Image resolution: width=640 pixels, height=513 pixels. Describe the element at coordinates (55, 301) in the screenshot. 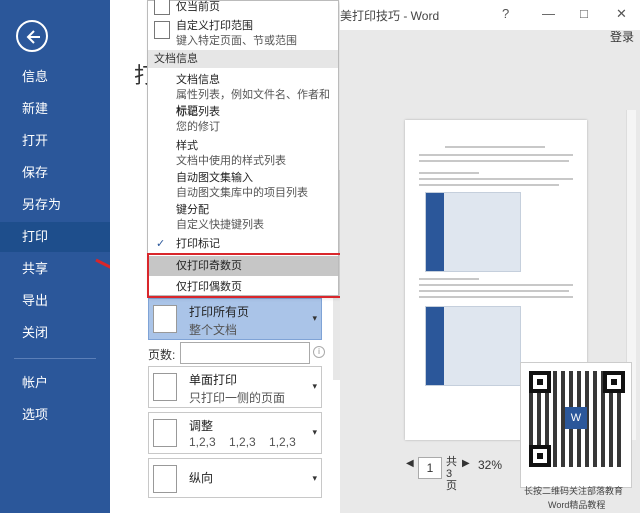

I see `nav-export: 导出` at that location.